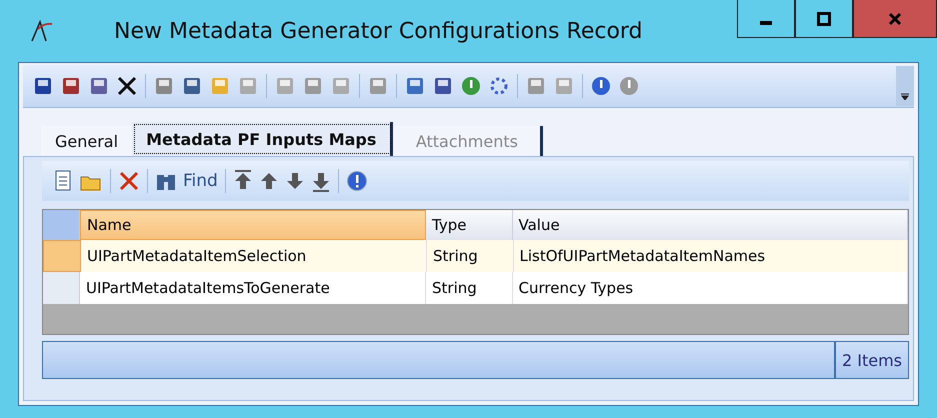 This screenshot has height=418, width=937. I want to click on move-down-icon, so click(294, 181).